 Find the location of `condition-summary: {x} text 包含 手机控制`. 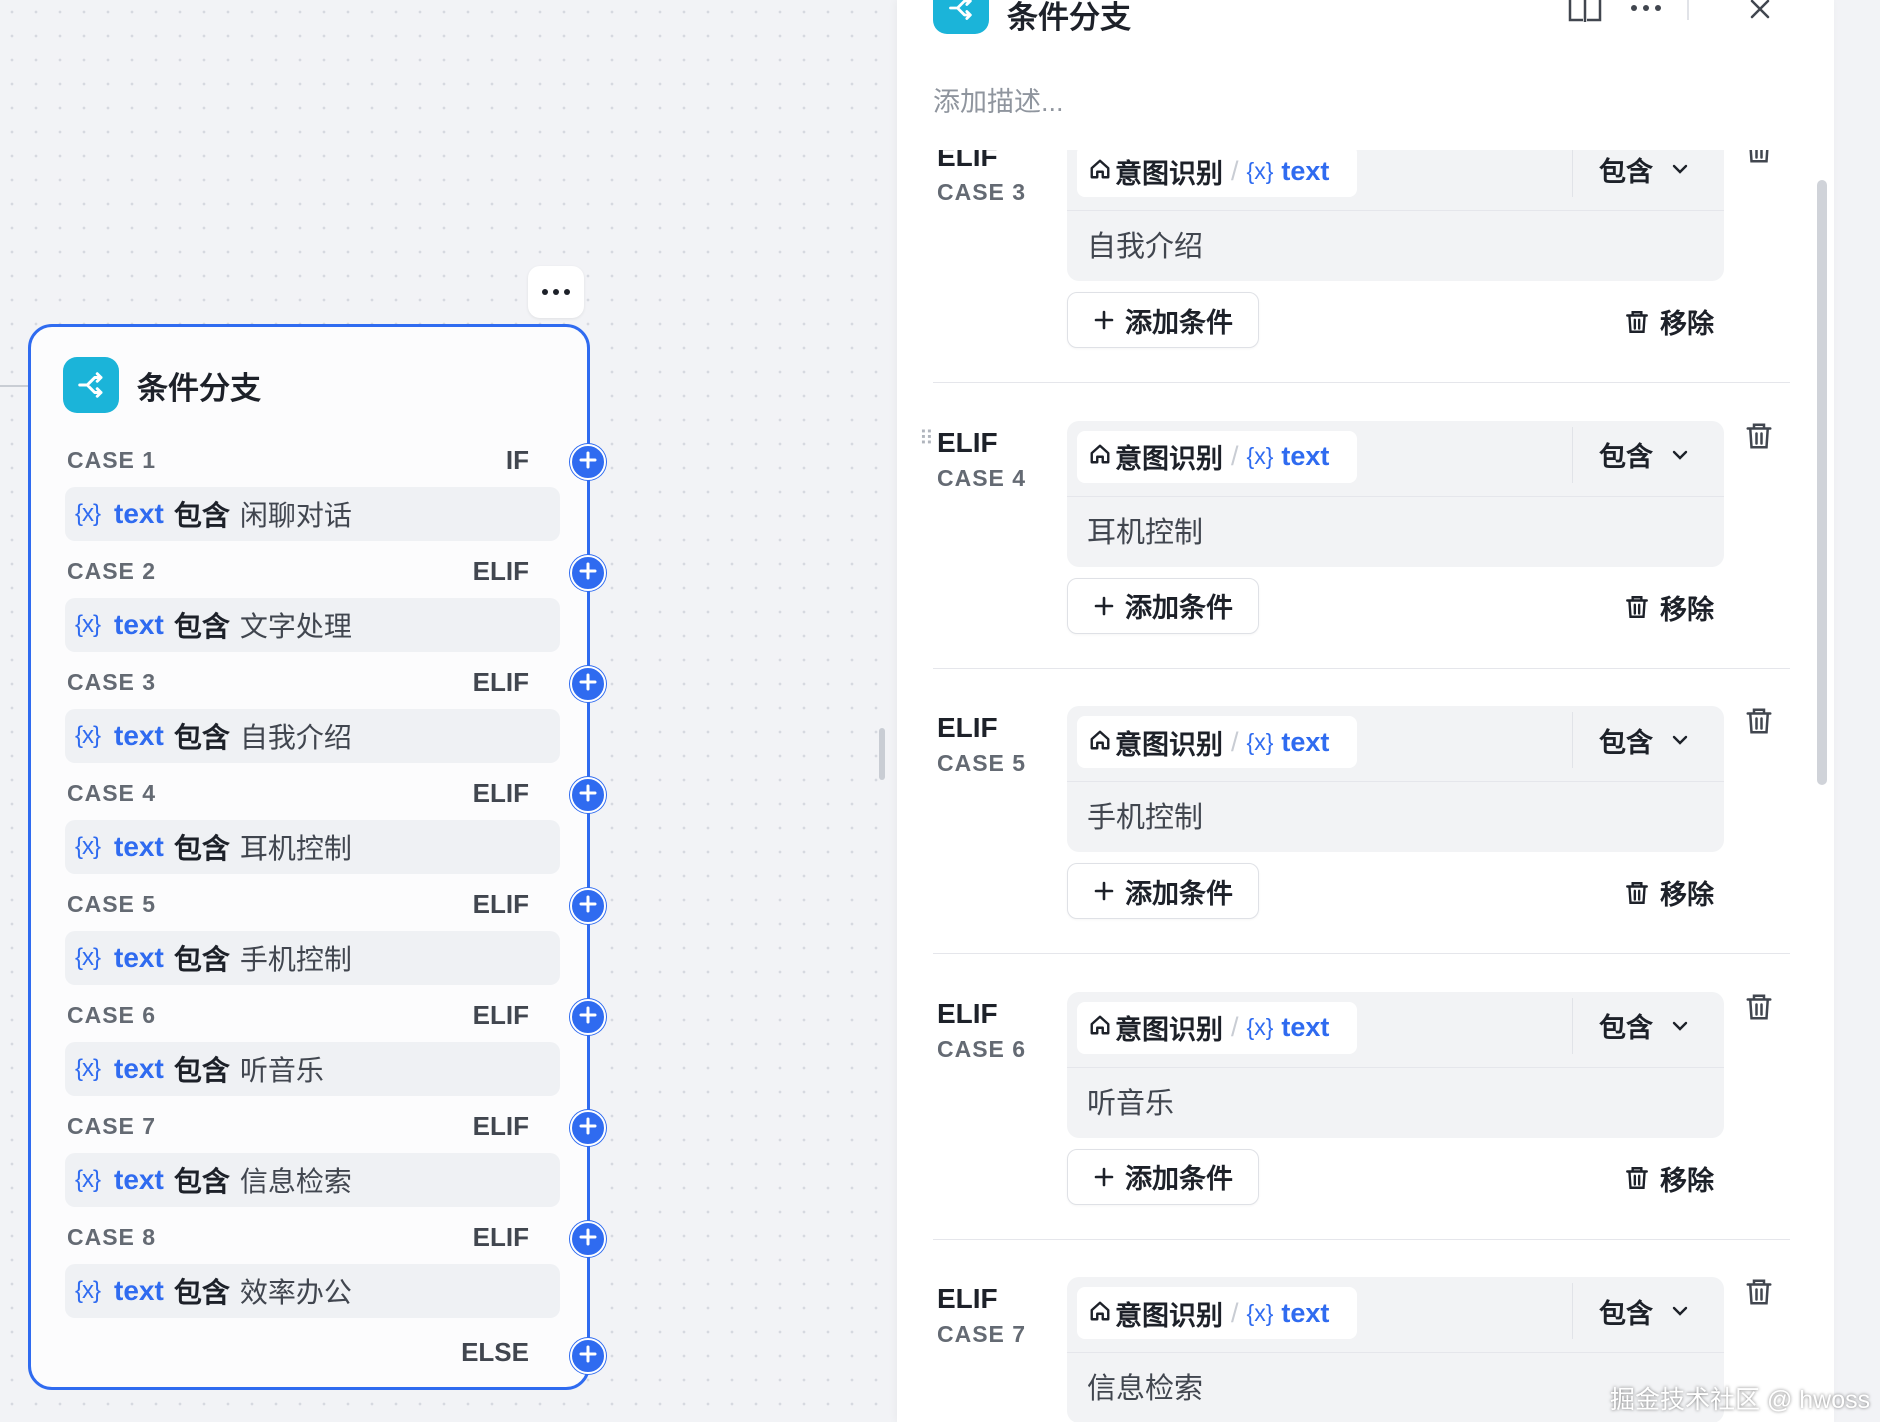

condition-summary: {x} text 包含 手机控制 is located at coordinates (312, 958).